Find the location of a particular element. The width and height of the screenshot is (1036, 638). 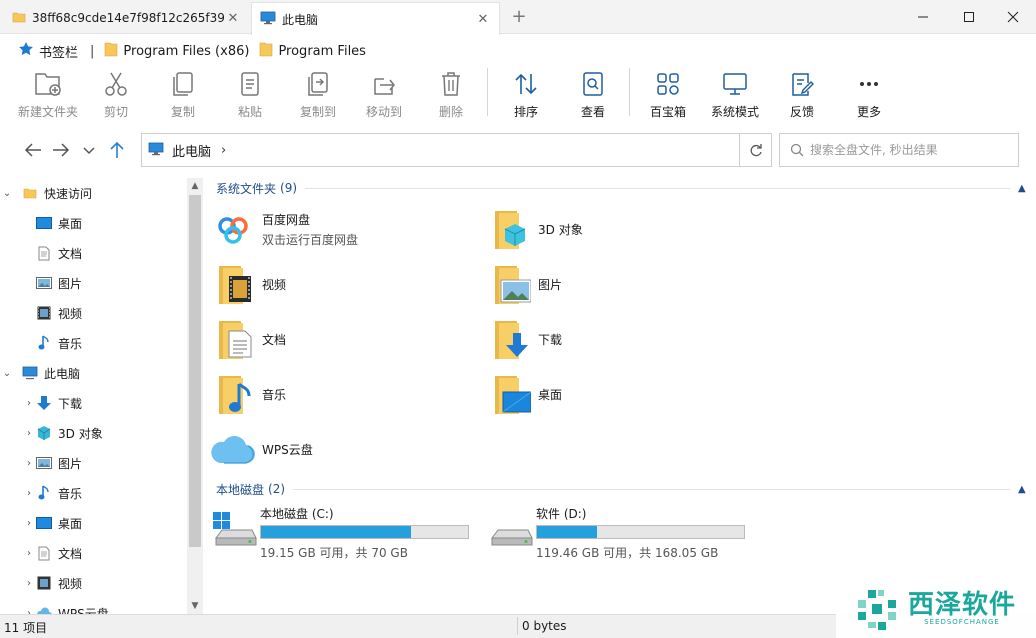

film-icon is located at coordinates (44, 313).